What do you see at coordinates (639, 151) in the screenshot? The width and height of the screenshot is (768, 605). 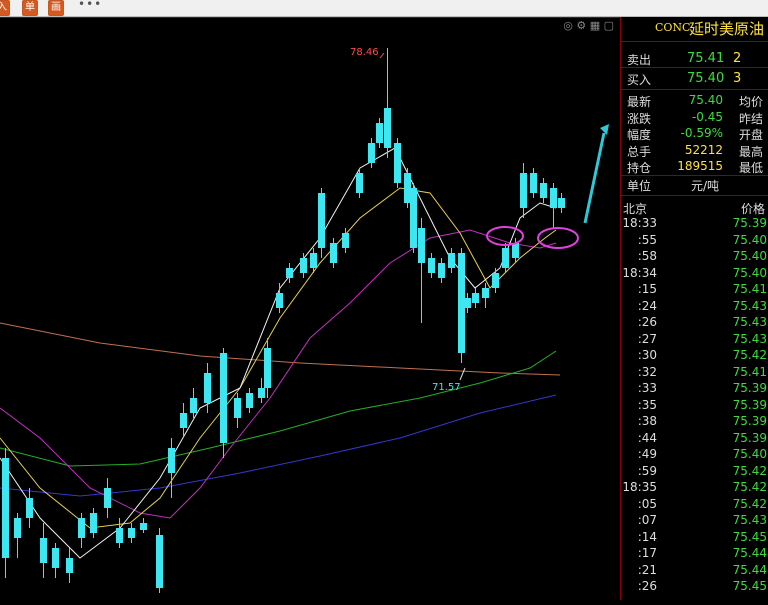 I see `stat-label: 总手` at bounding box center [639, 151].